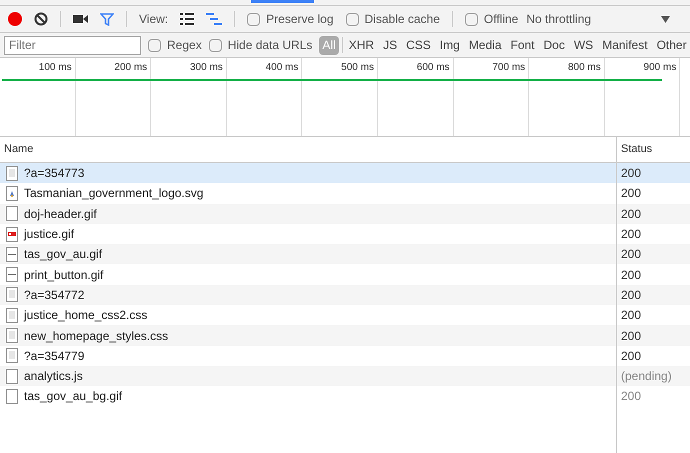  What do you see at coordinates (86, 315) in the screenshot?
I see `file-name: justice_home_css2.css` at bounding box center [86, 315].